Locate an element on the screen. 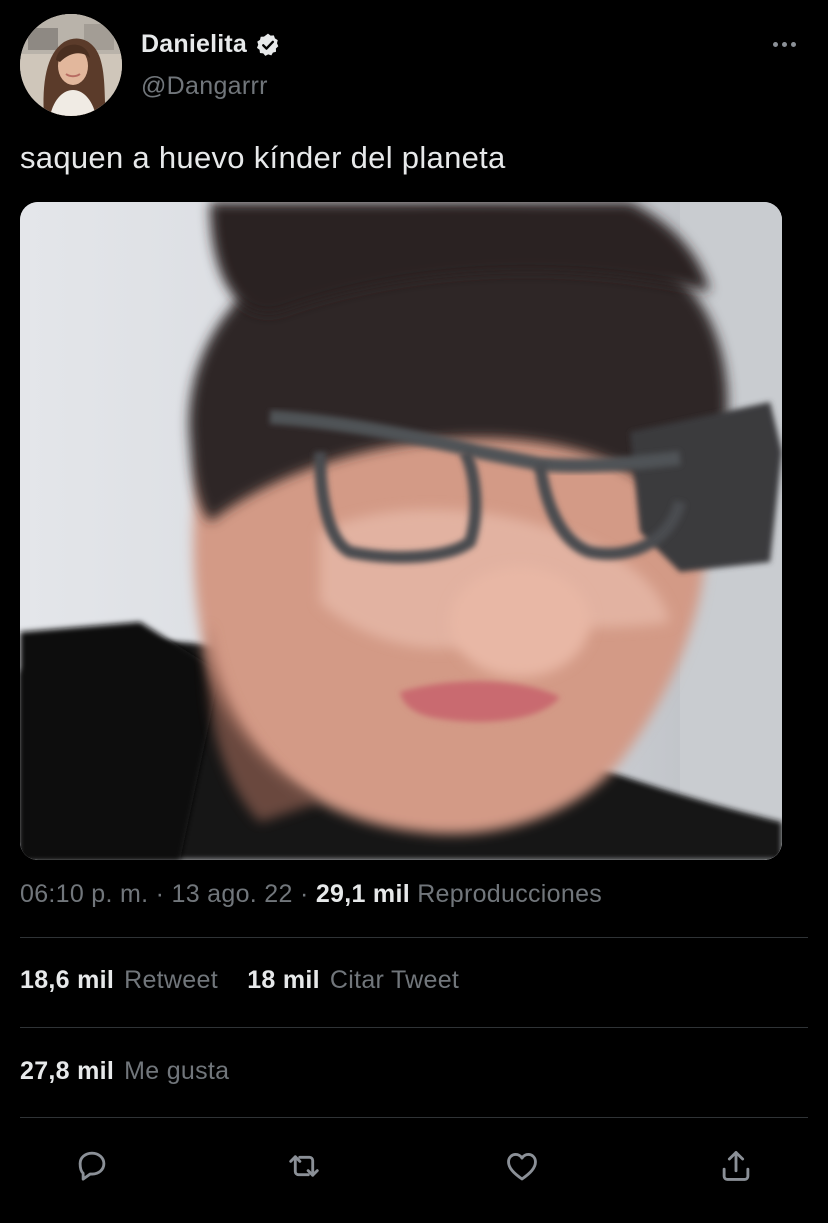 This screenshot has height=1223, width=828. share-icon is located at coordinates (736, 1166).